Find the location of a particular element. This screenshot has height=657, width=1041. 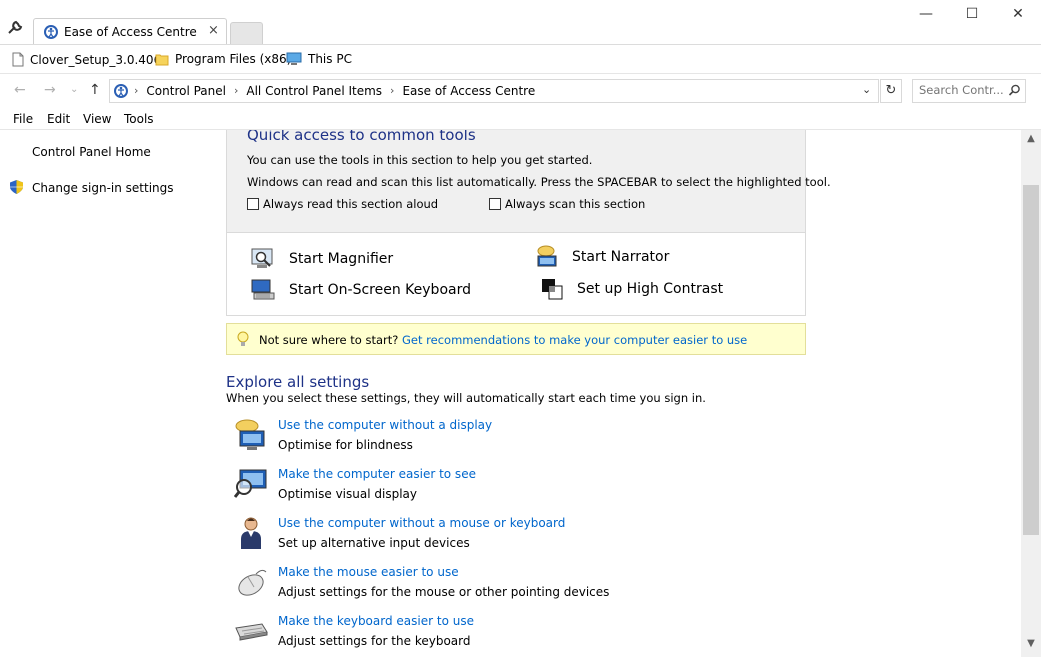

minimize-icon: — is located at coordinates (926, 15).